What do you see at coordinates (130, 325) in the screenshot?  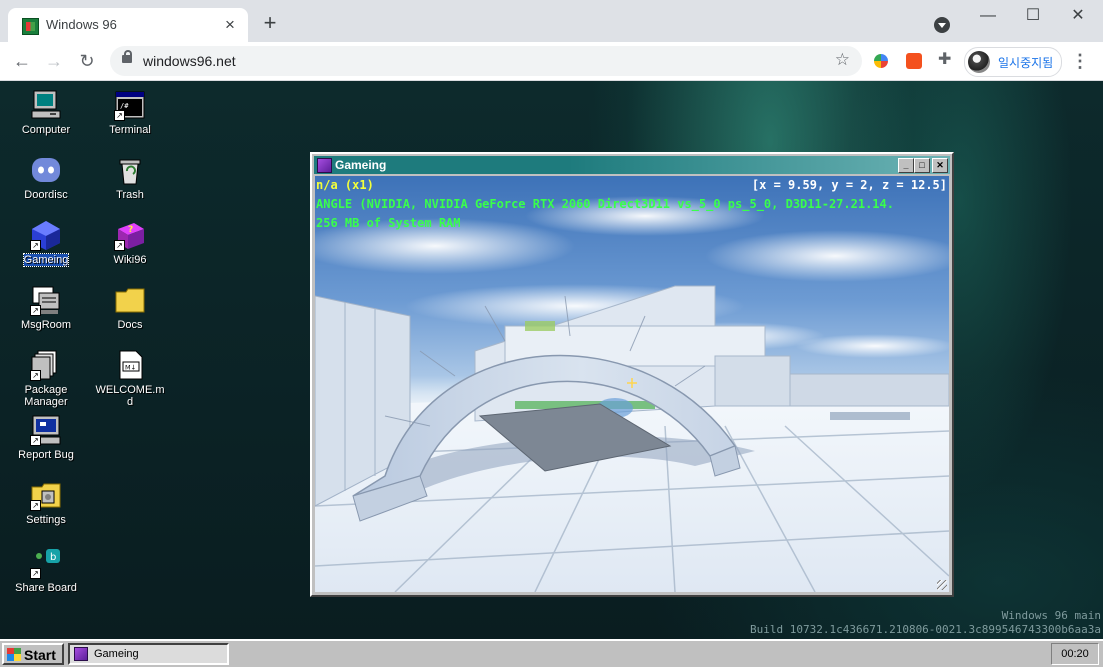 I see `desktop-icon-label: Docs` at bounding box center [130, 325].